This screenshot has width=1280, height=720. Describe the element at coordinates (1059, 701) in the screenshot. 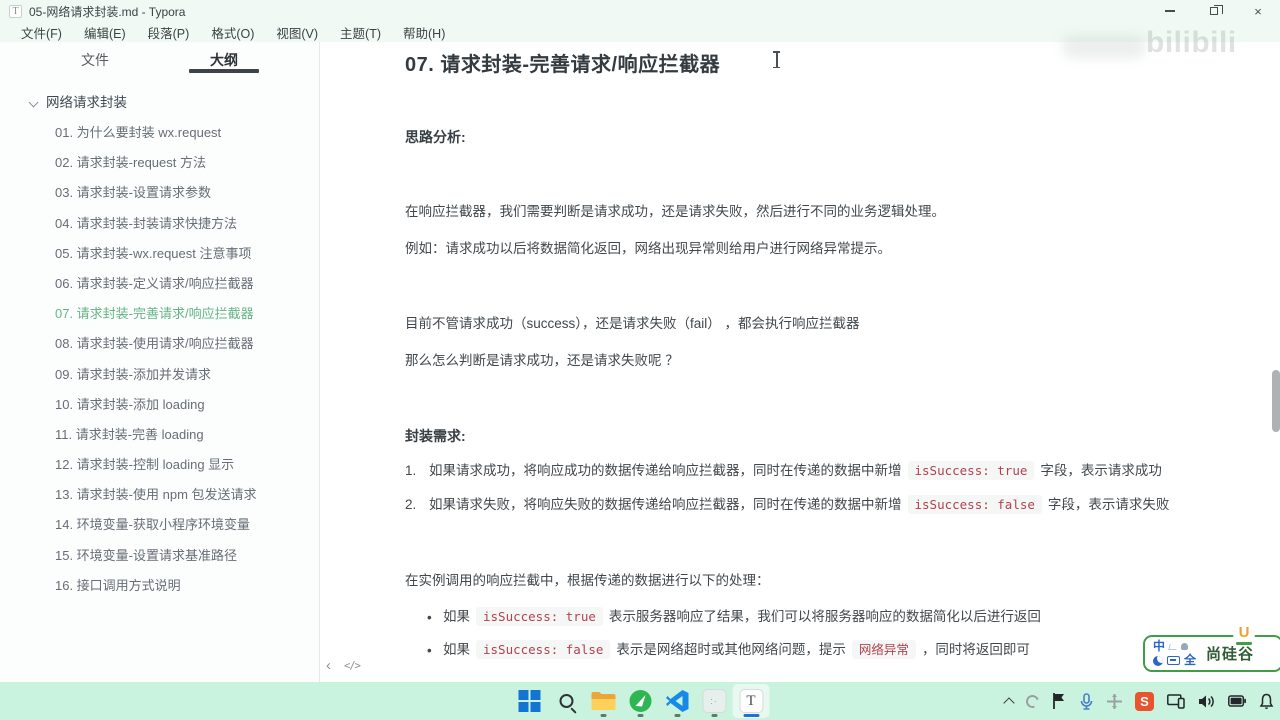

I see `flag-icon` at that location.